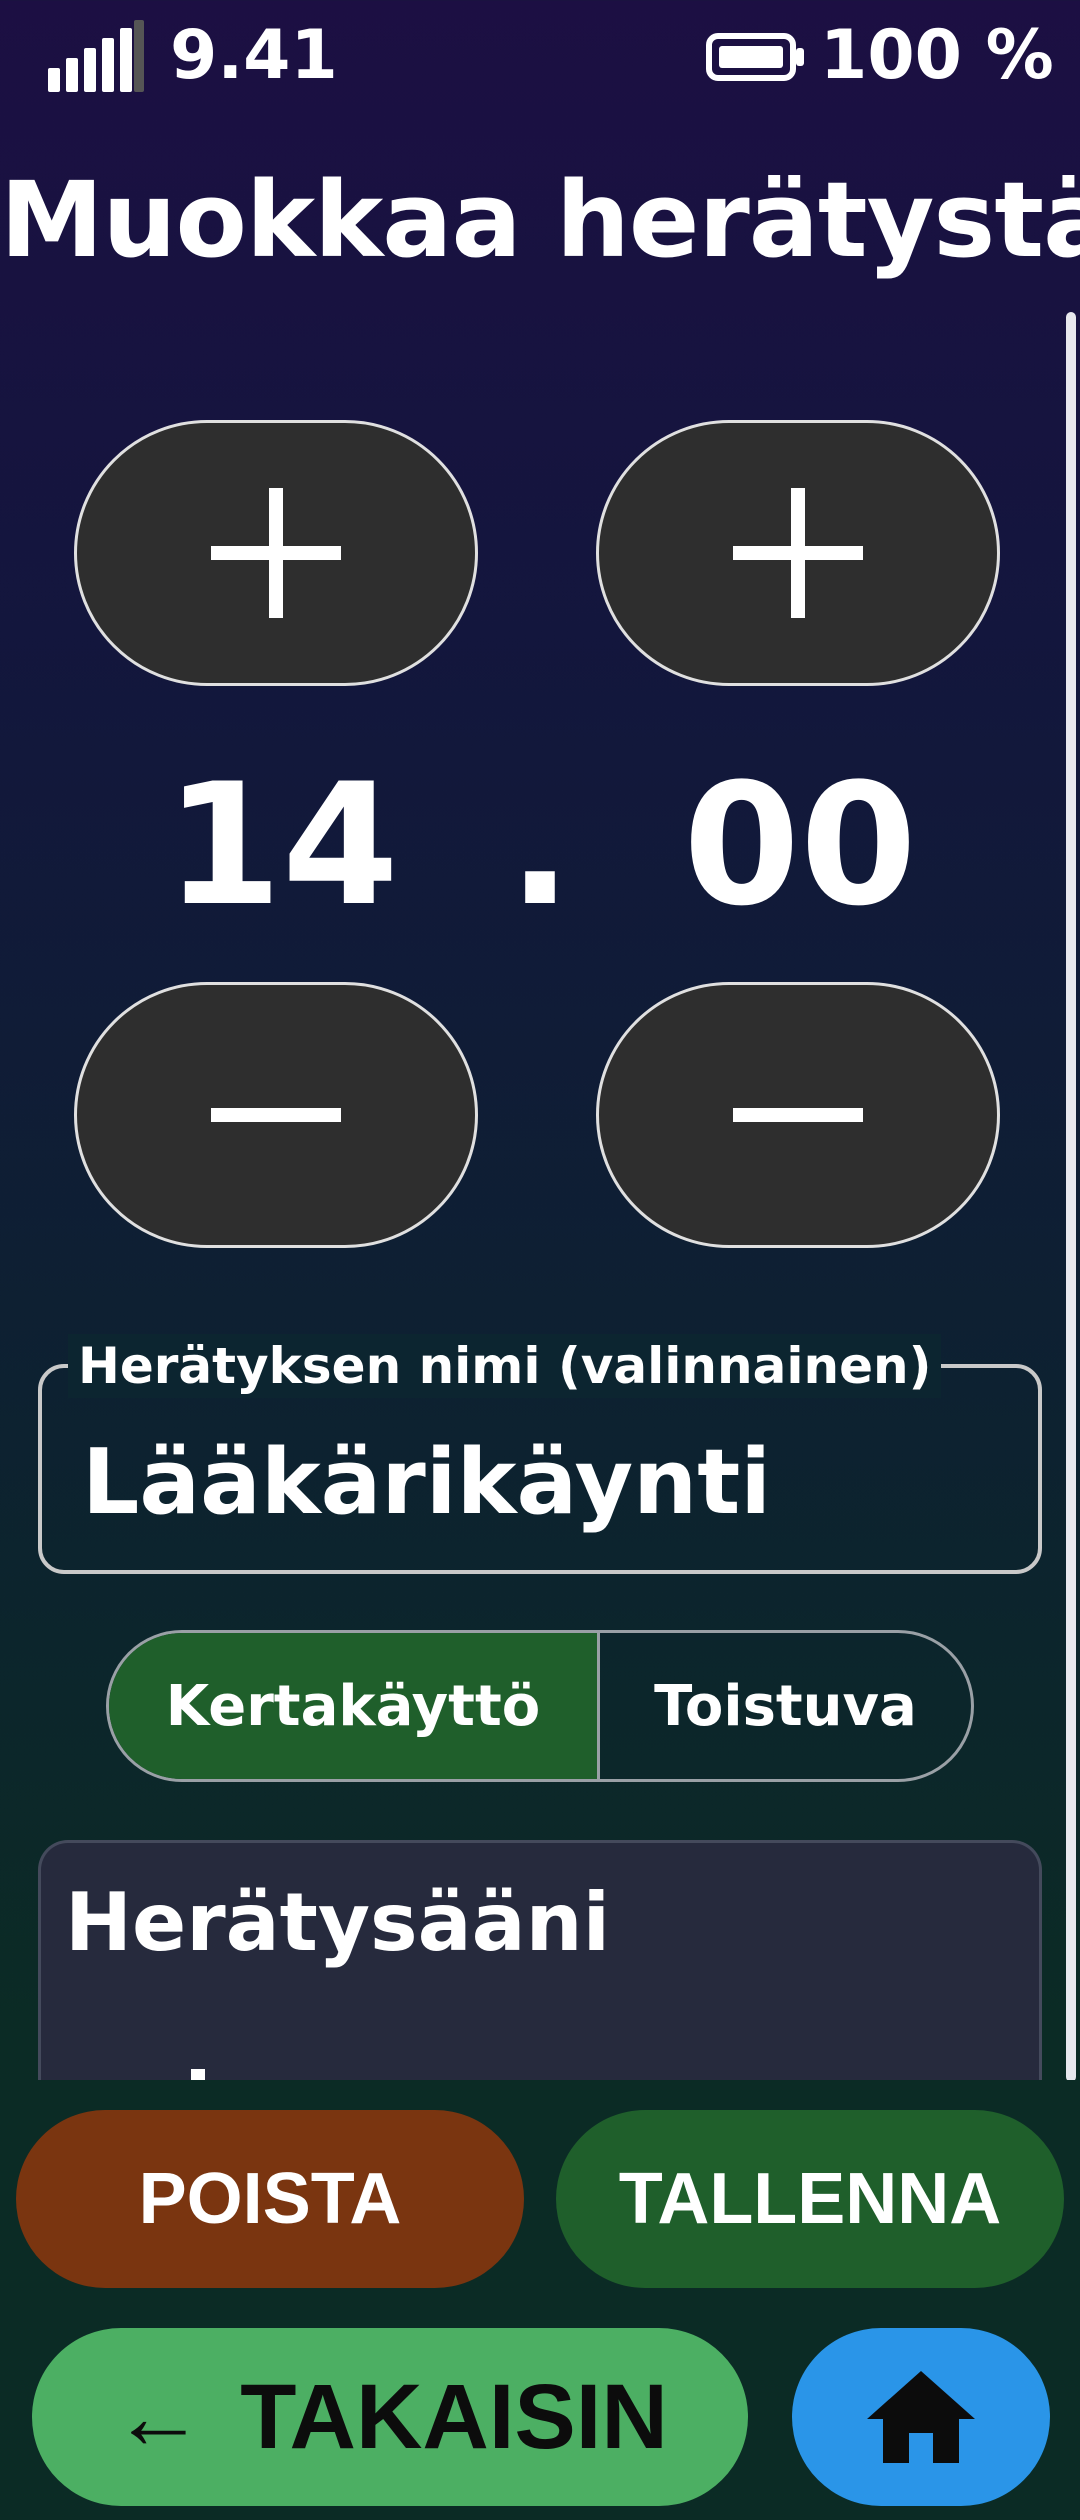 Image resolution: width=1080 pixels, height=2520 pixels. I want to click on alarm-sound-card: Herätysääni, so click(540, 1970).